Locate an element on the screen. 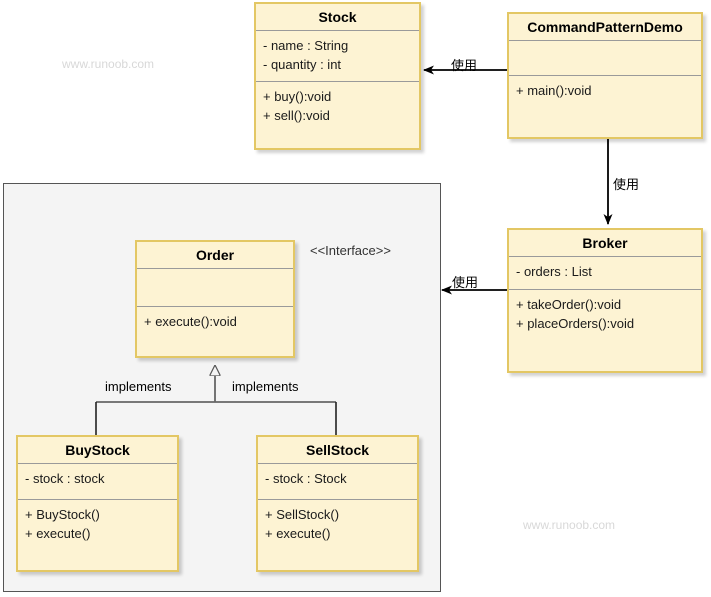 The width and height of the screenshot is (711, 597). method-row: + takeOrder():void is located at coordinates (569, 305).